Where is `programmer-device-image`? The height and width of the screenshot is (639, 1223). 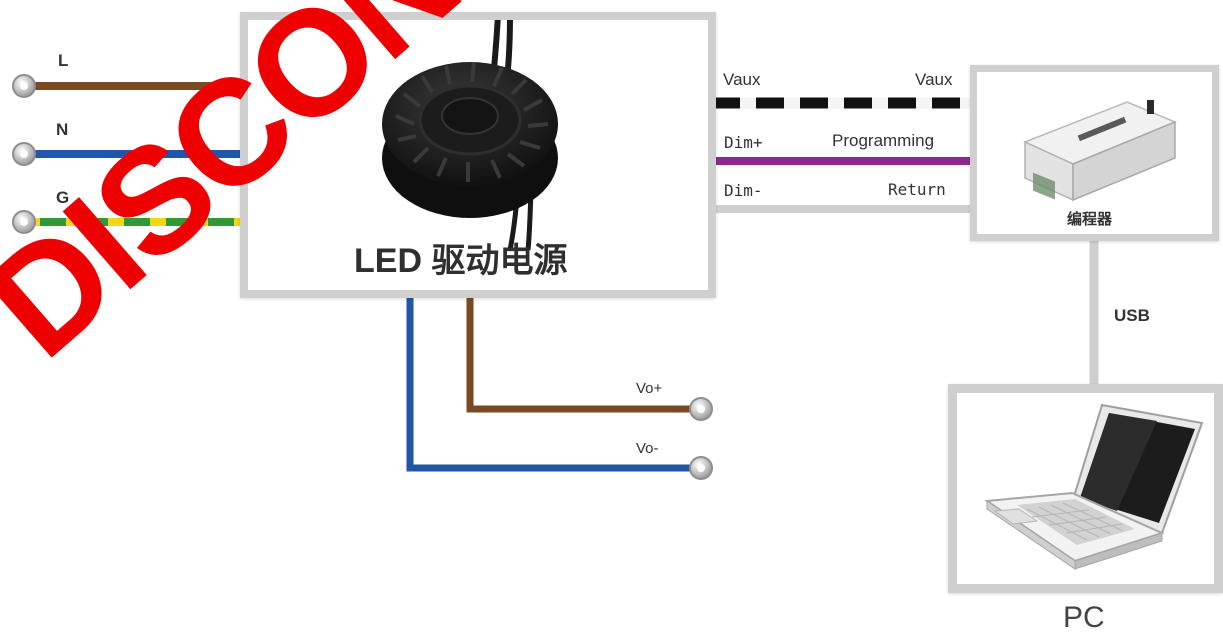
programmer-device-image is located at coordinates (1100, 151).